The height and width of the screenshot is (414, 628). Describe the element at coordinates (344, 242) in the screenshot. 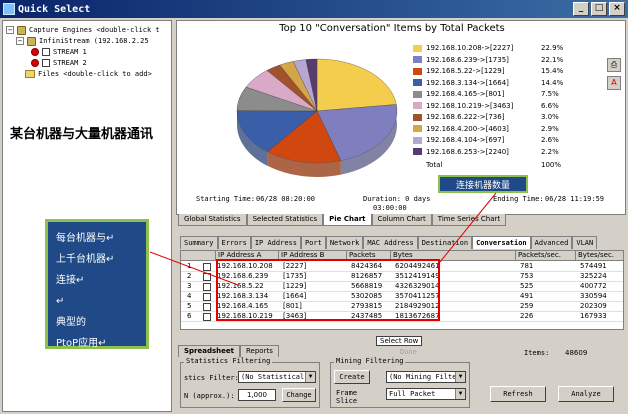

I see `table-tab: Network` at that location.